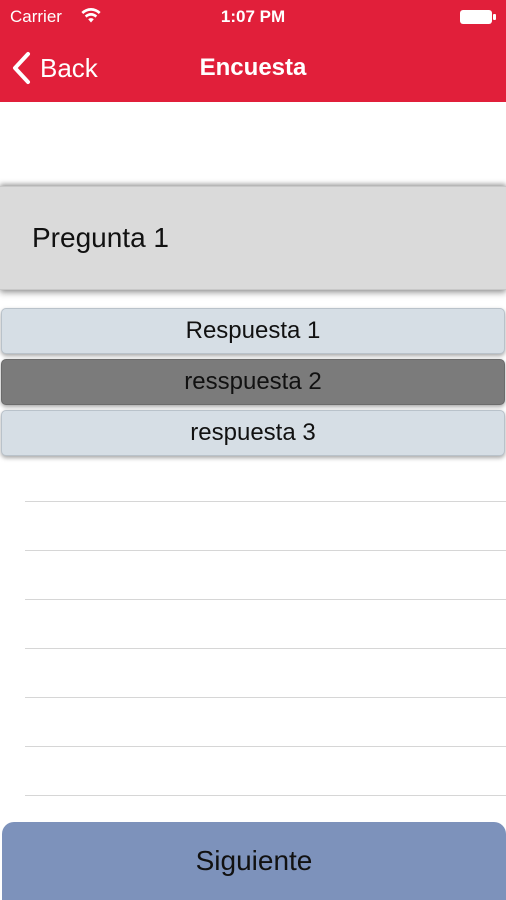  I want to click on status-bar: Carrier 1:07 PM, so click(253, 17).